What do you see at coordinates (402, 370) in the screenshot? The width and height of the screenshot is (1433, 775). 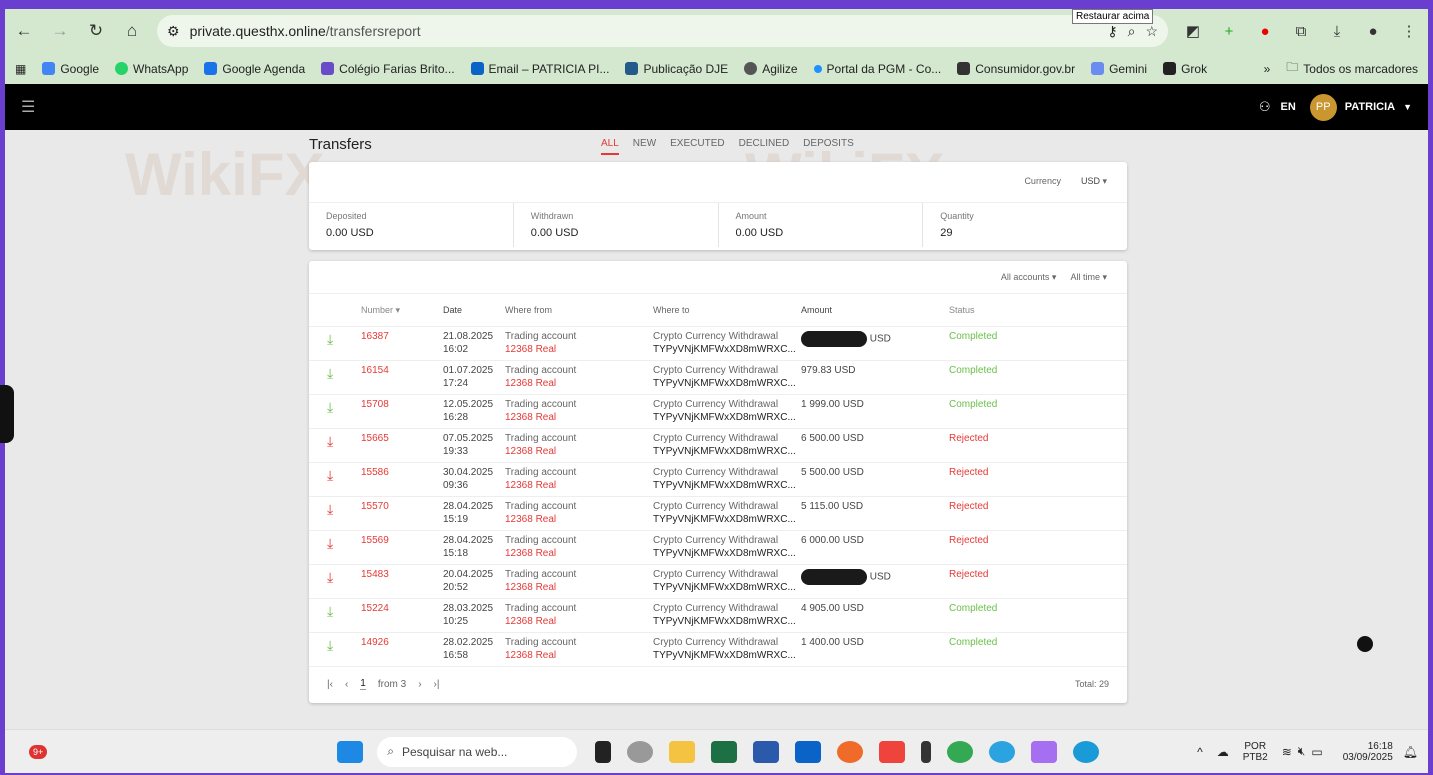 I see `transfer-number: 16154` at bounding box center [402, 370].